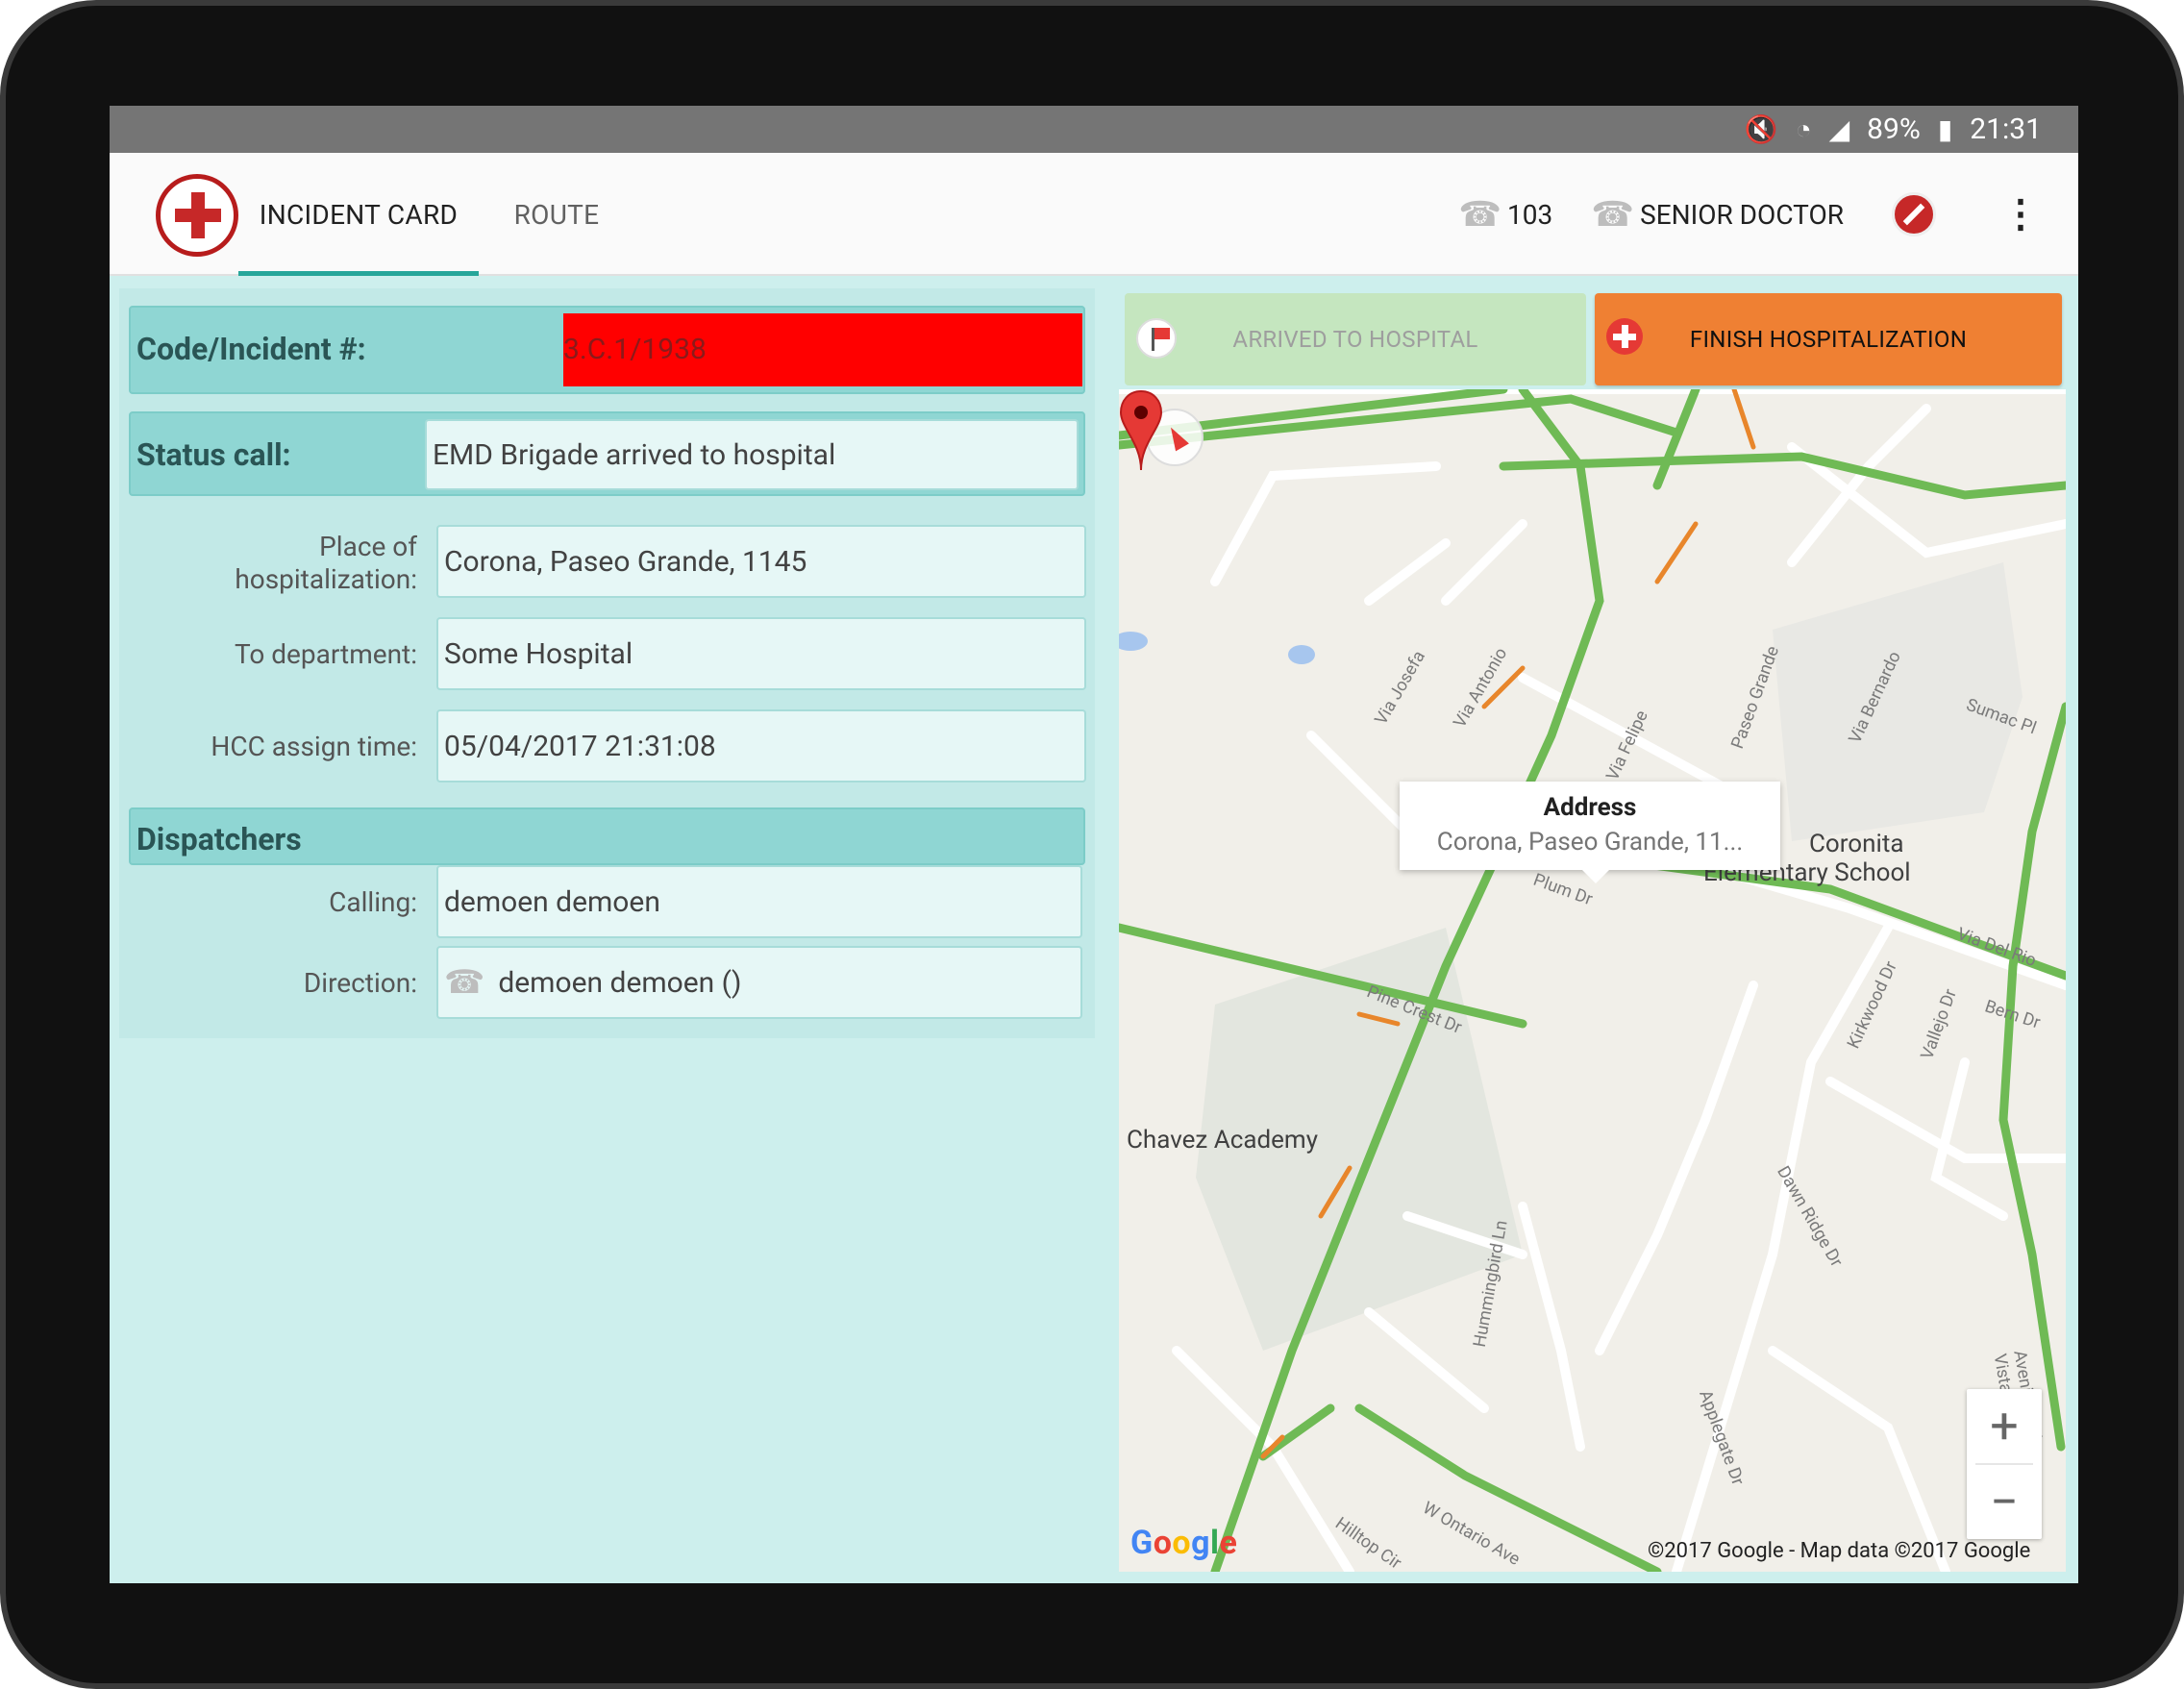  Describe the element at coordinates (1840, 1551) in the screenshot. I see `map-copyright: ©2017 Google - Map data ©2017 Google` at that location.